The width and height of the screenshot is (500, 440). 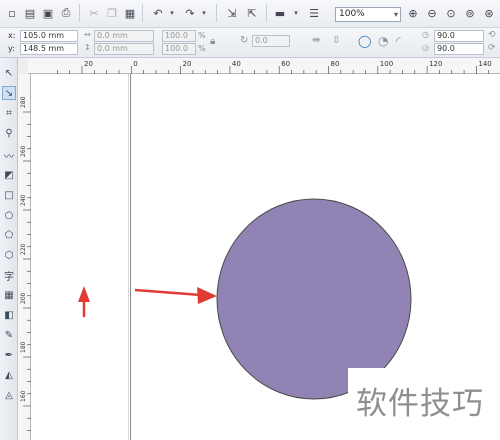 What do you see at coordinates (9, 335) in the screenshot?
I see `eyedropper-tool-icon: ✎` at bounding box center [9, 335].